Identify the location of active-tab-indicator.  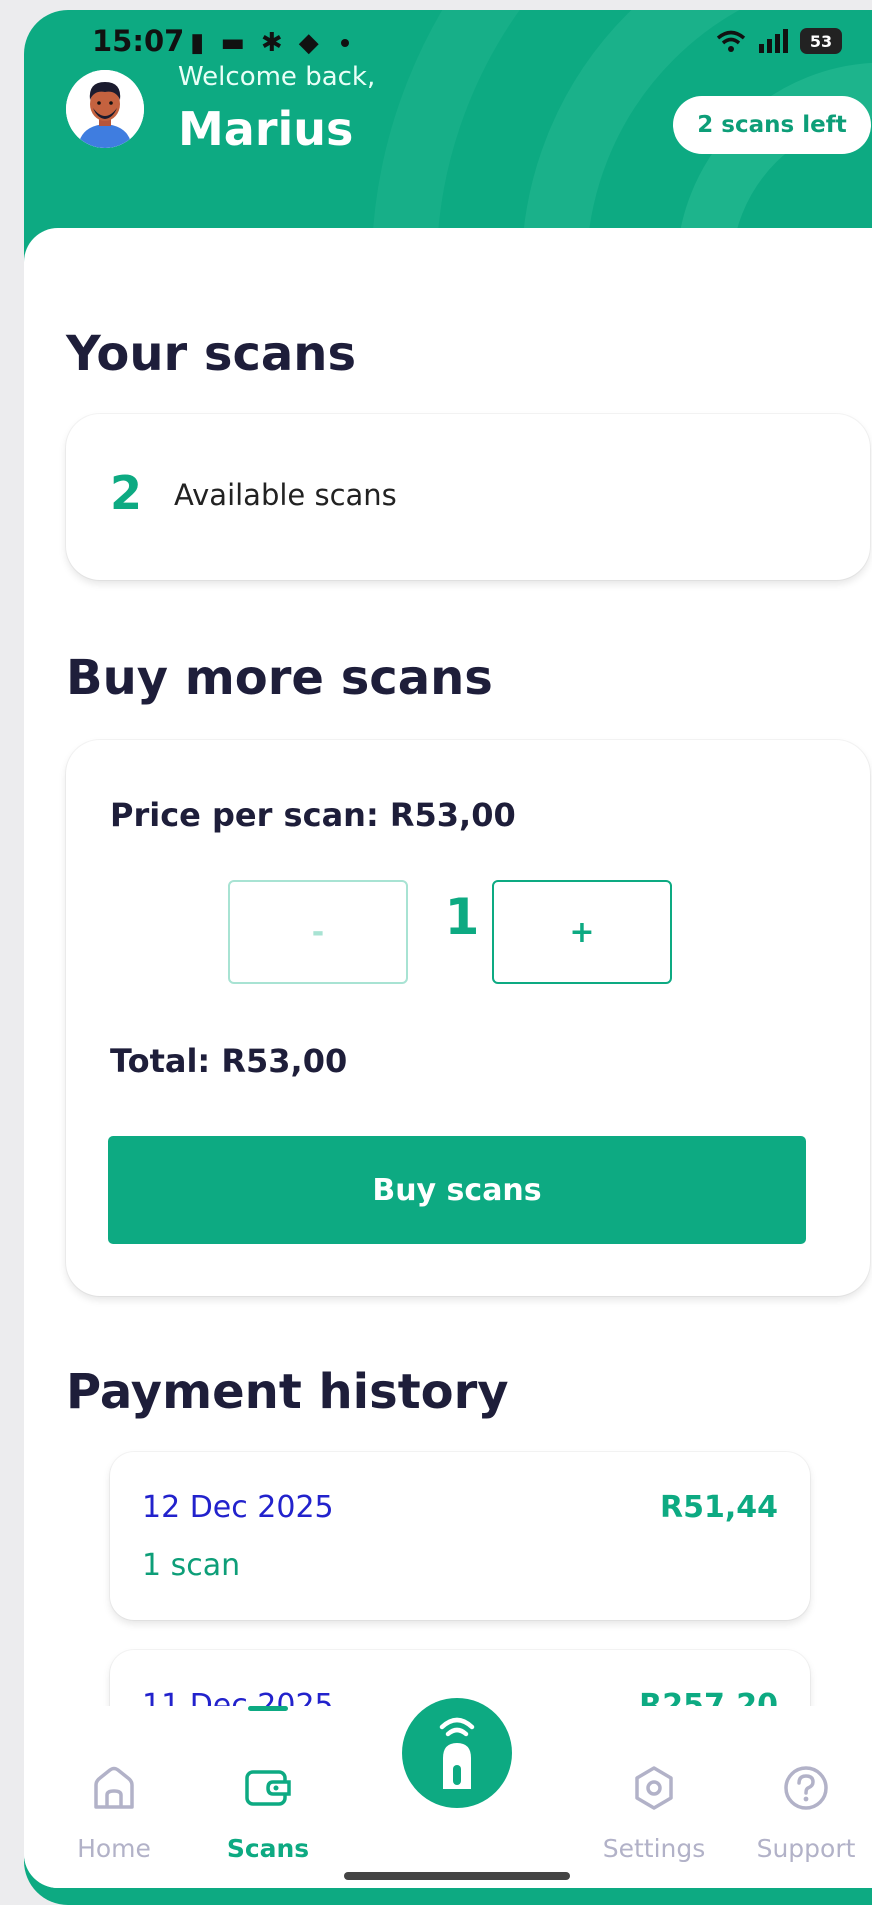
(268, 1708).